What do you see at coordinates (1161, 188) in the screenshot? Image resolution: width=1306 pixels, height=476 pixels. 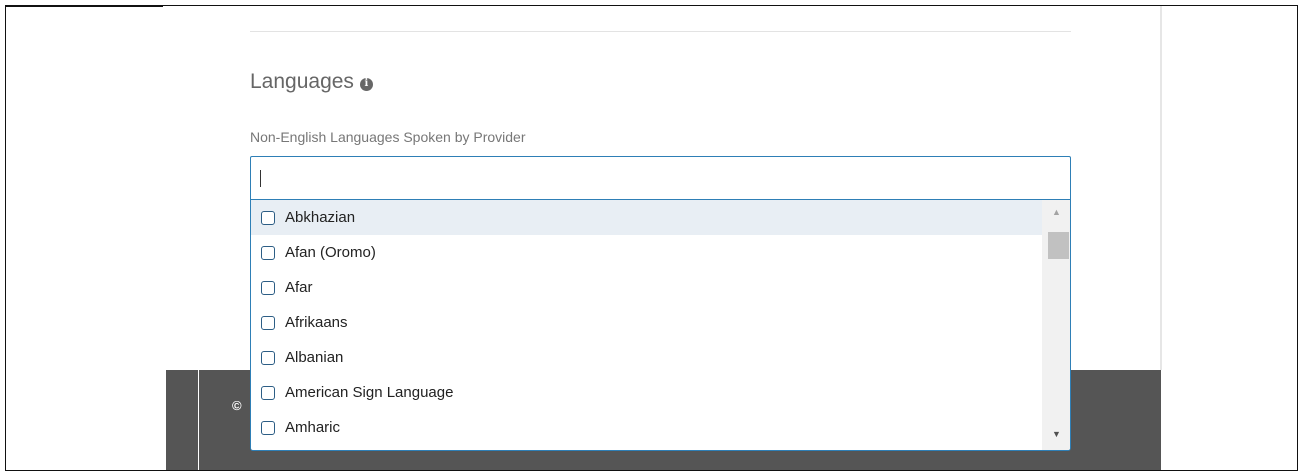 I see `content-right-border` at bounding box center [1161, 188].